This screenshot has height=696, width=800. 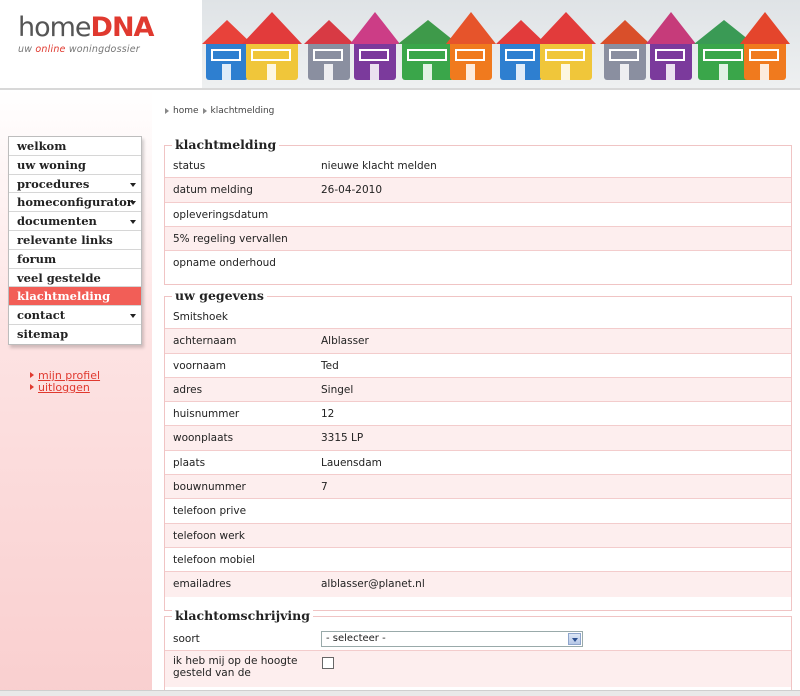 What do you see at coordinates (186, 111) in the screenshot?
I see `breadcrumb-home: home` at bounding box center [186, 111].